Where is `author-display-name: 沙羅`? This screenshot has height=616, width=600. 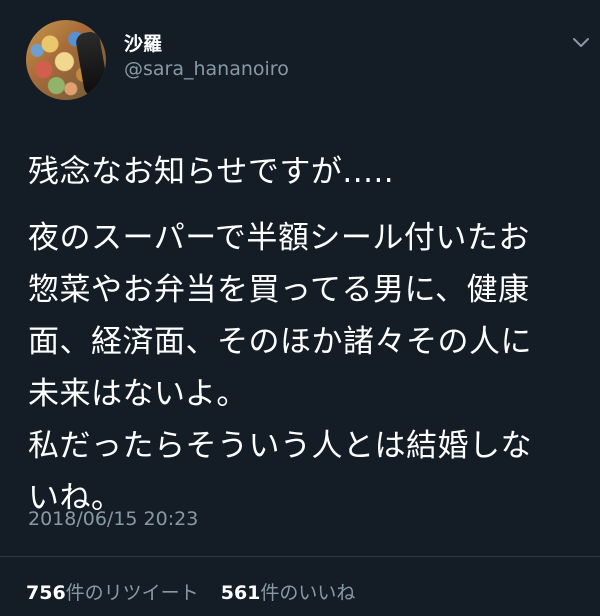 author-display-name: 沙羅 is located at coordinates (143, 42).